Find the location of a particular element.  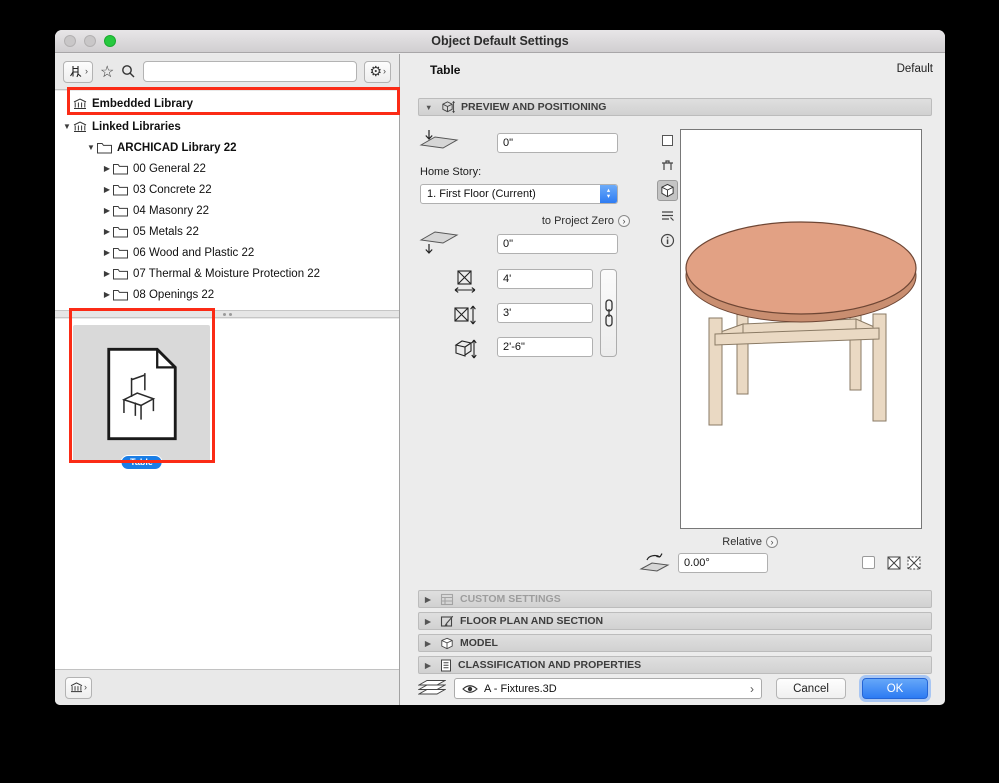

depth-input is located at coordinates (545, 313).